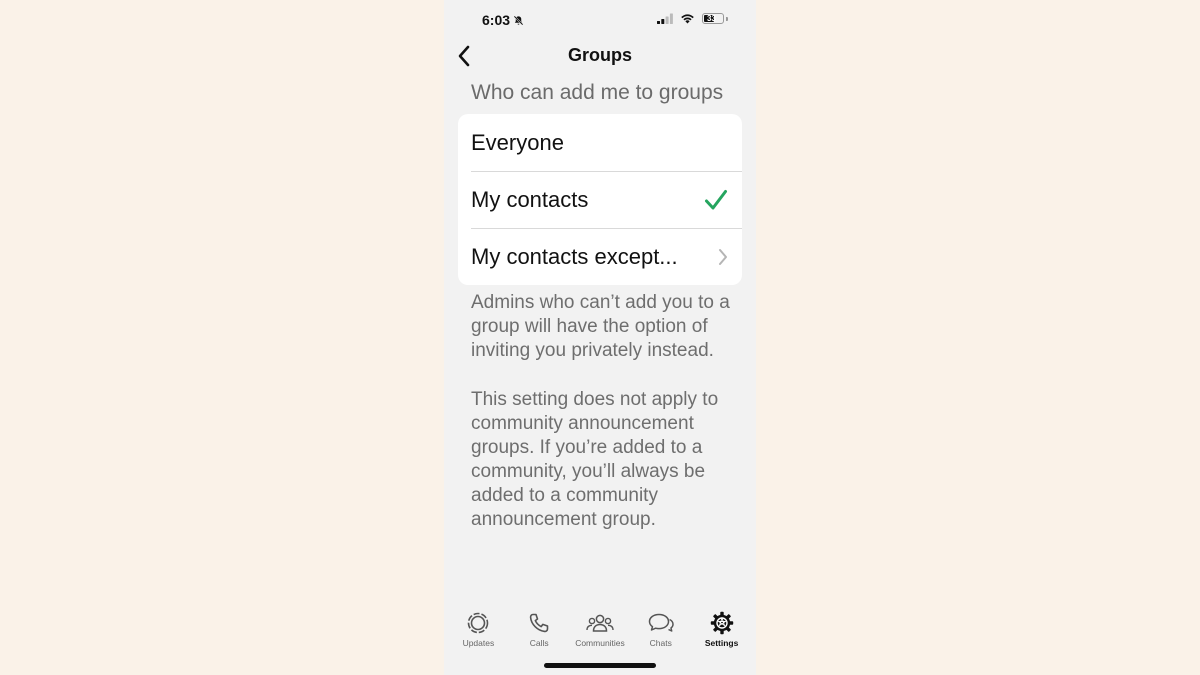 This screenshot has width=1200, height=675. What do you see at coordinates (716, 199) in the screenshot?
I see `checkmark-icon` at bounding box center [716, 199].